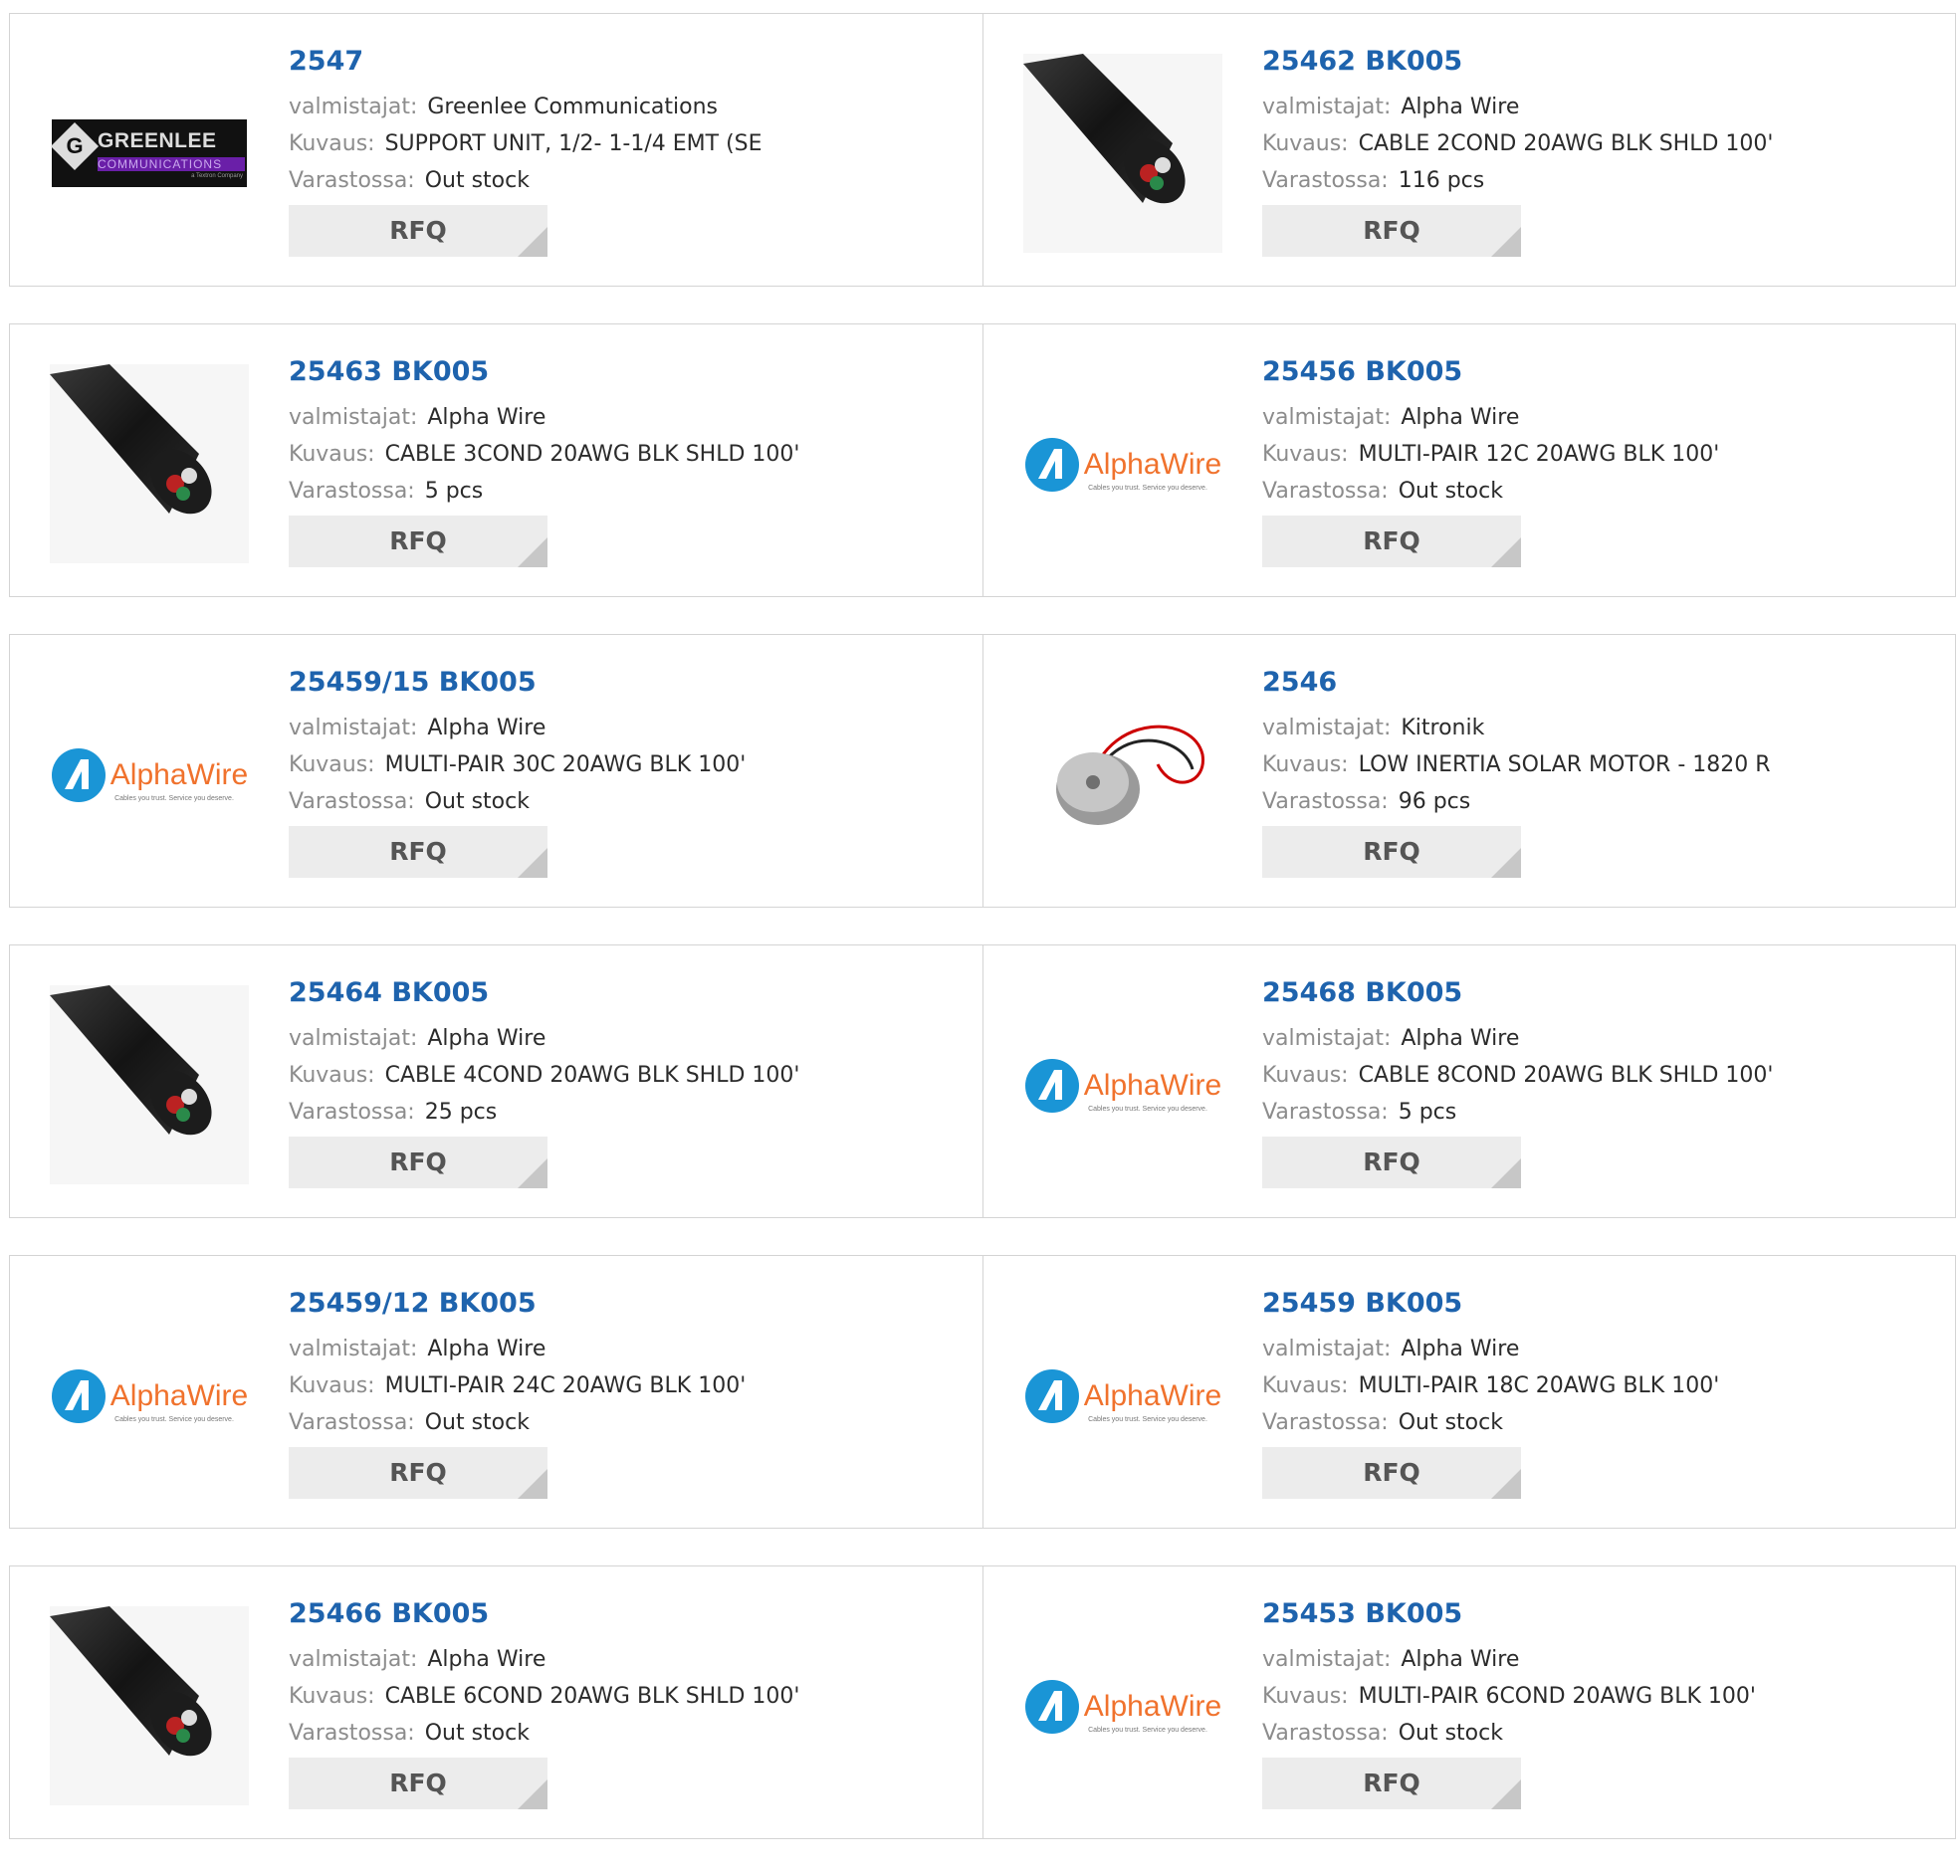  What do you see at coordinates (454, 491) in the screenshot?
I see `stock-value: 5 pcs` at bounding box center [454, 491].